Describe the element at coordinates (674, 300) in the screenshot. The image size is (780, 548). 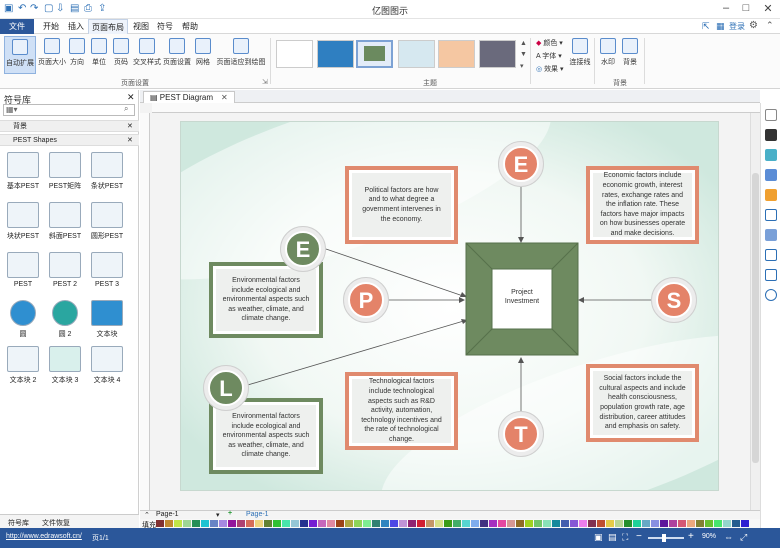
I see `circle-s: S` at that location.